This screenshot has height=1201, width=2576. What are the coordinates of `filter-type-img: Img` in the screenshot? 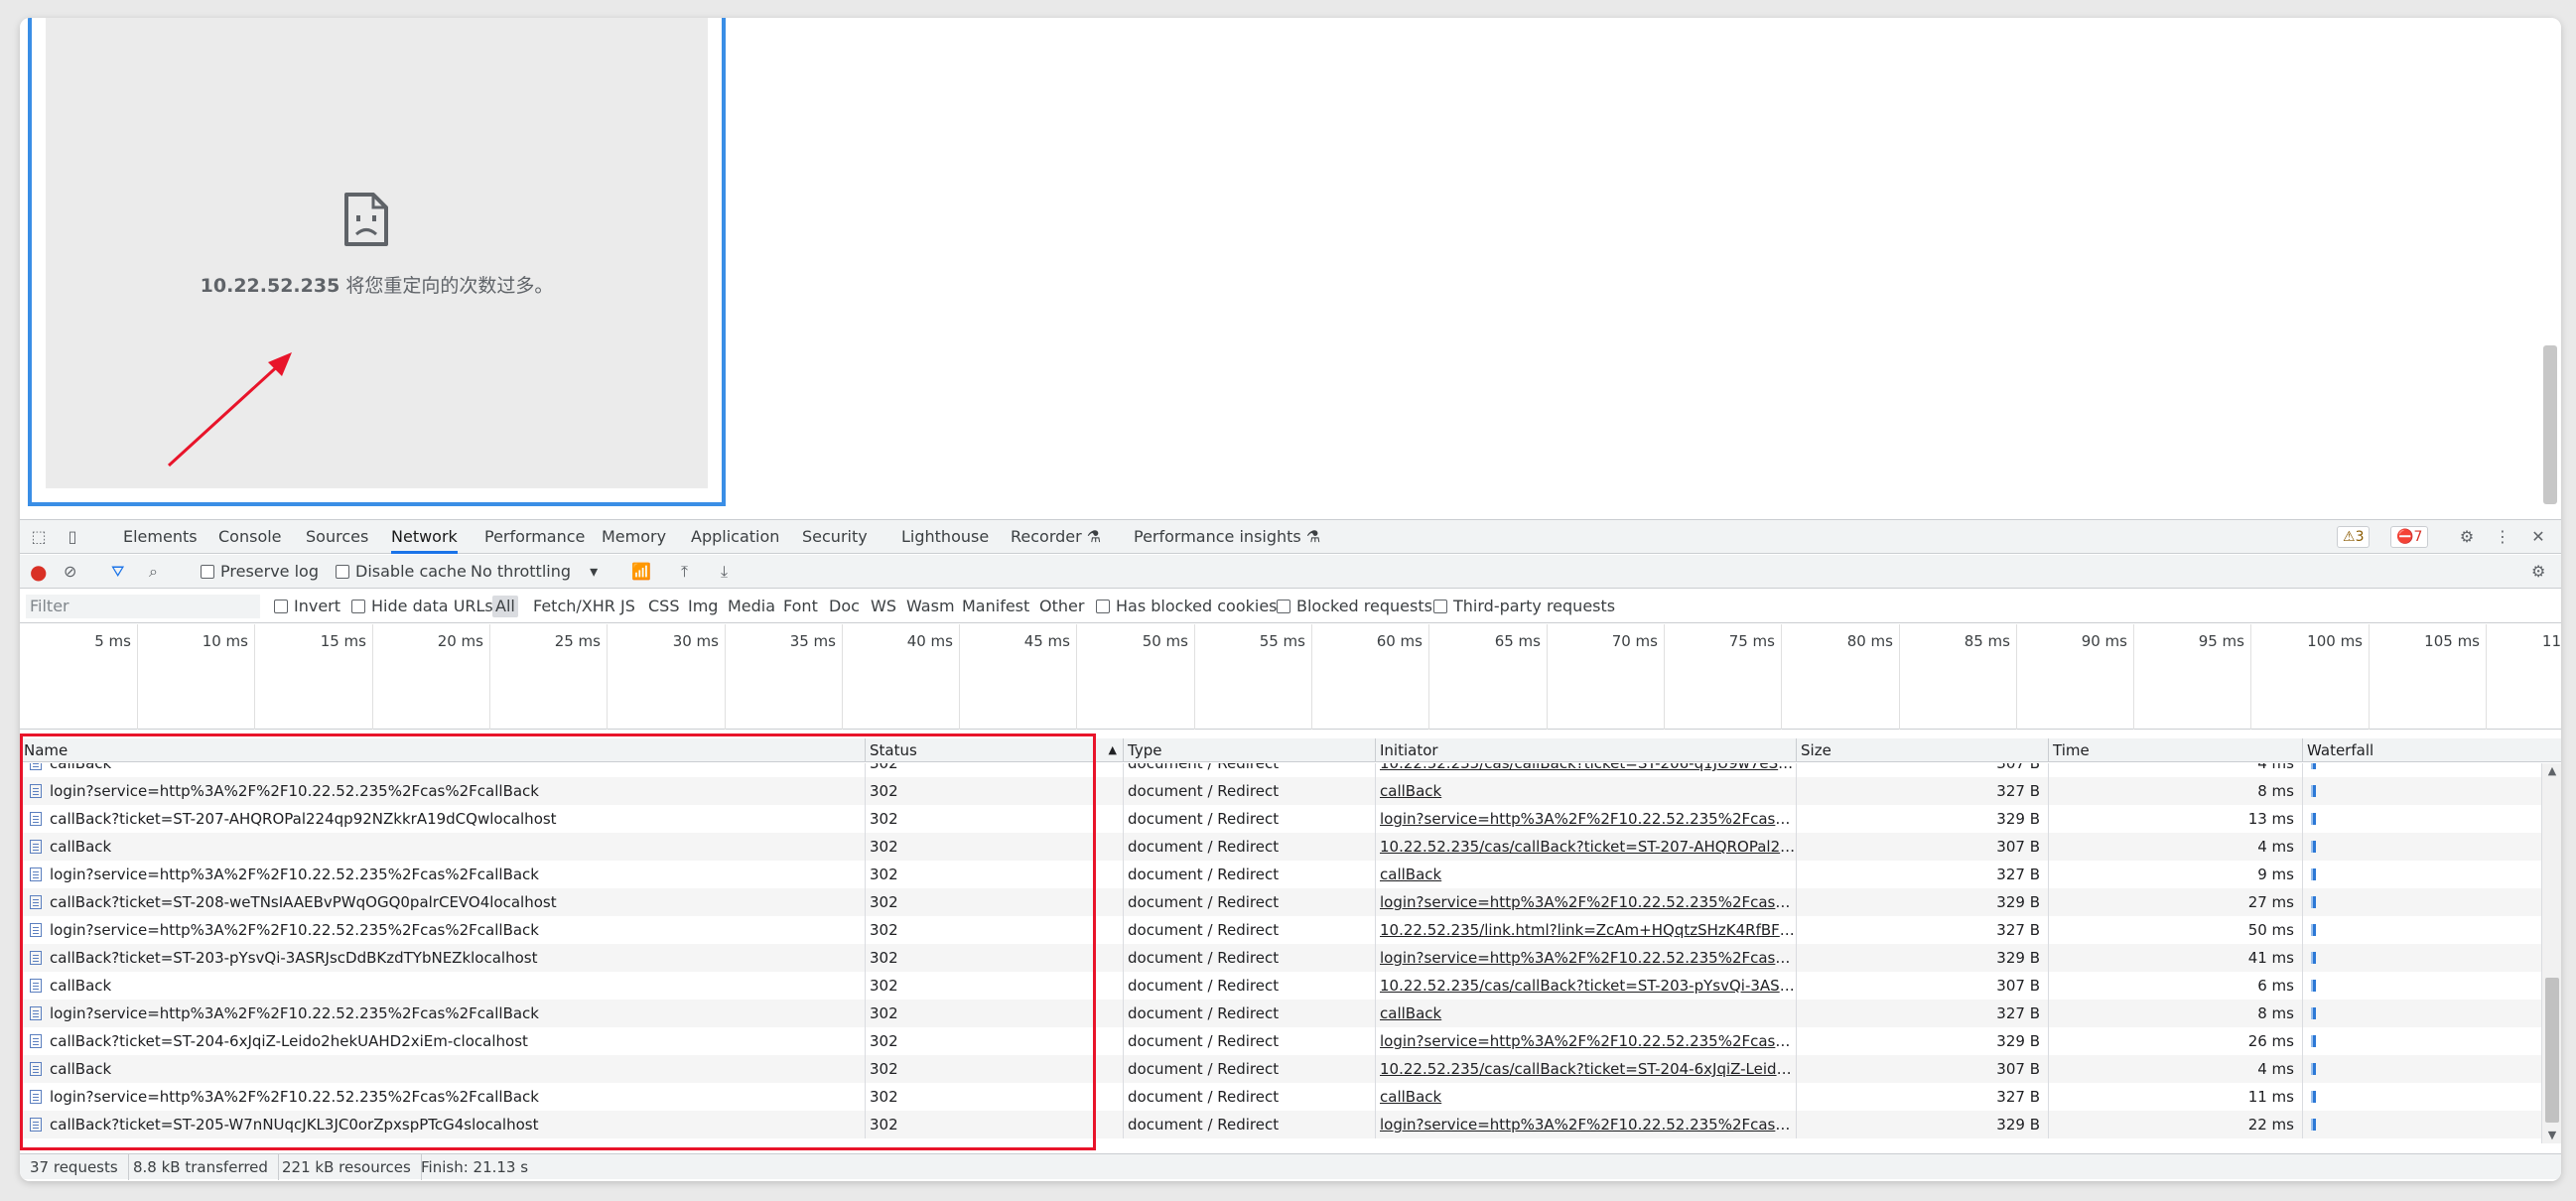 It's located at (703, 606).